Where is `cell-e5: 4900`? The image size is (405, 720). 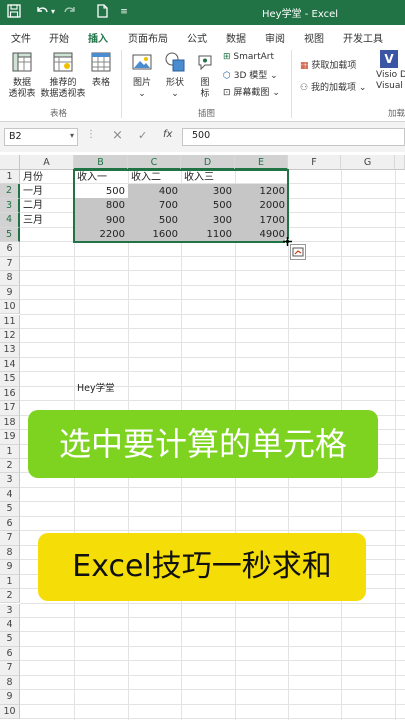 cell-e5: 4900 is located at coordinates (261, 234).